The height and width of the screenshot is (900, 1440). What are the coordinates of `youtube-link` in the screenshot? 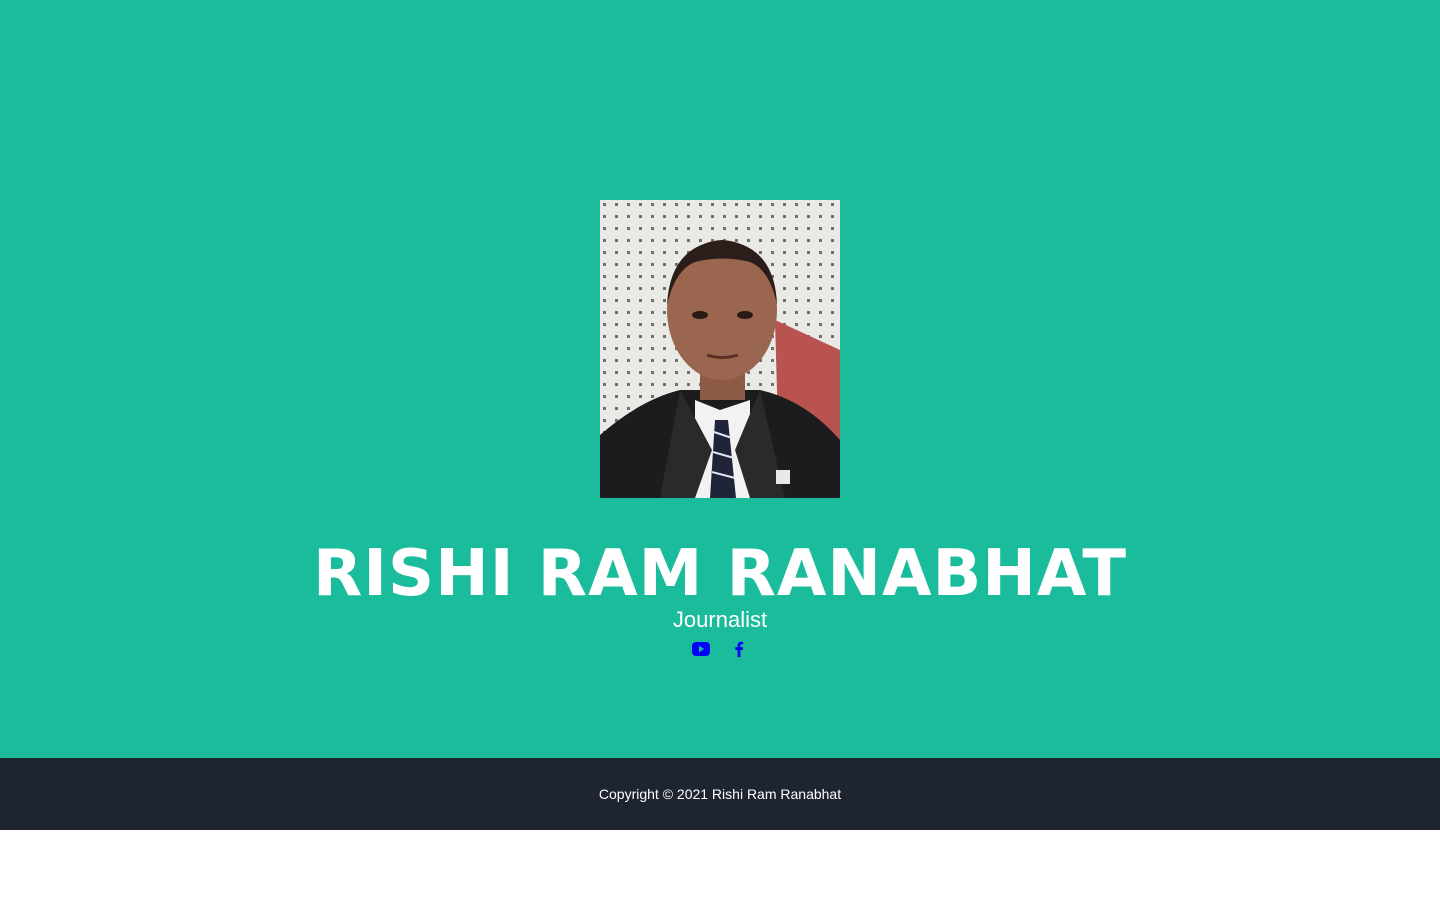 It's located at (701, 649).